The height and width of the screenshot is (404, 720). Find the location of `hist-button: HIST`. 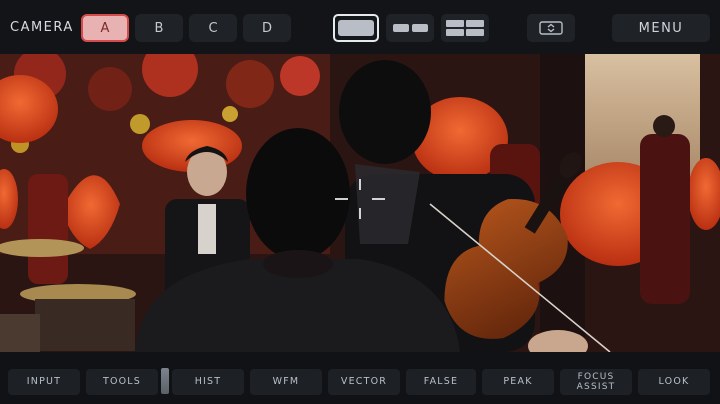

hist-button: HIST is located at coordinates (208, 382).